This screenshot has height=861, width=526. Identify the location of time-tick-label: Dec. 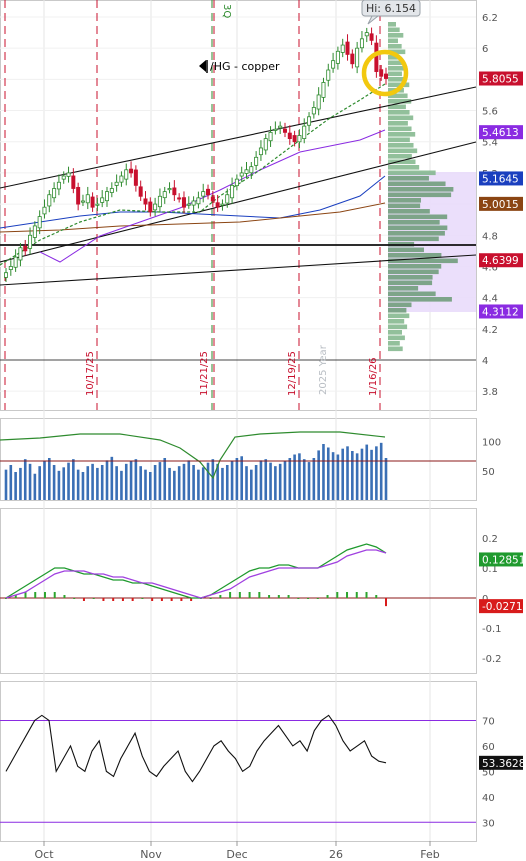
(236, 854).